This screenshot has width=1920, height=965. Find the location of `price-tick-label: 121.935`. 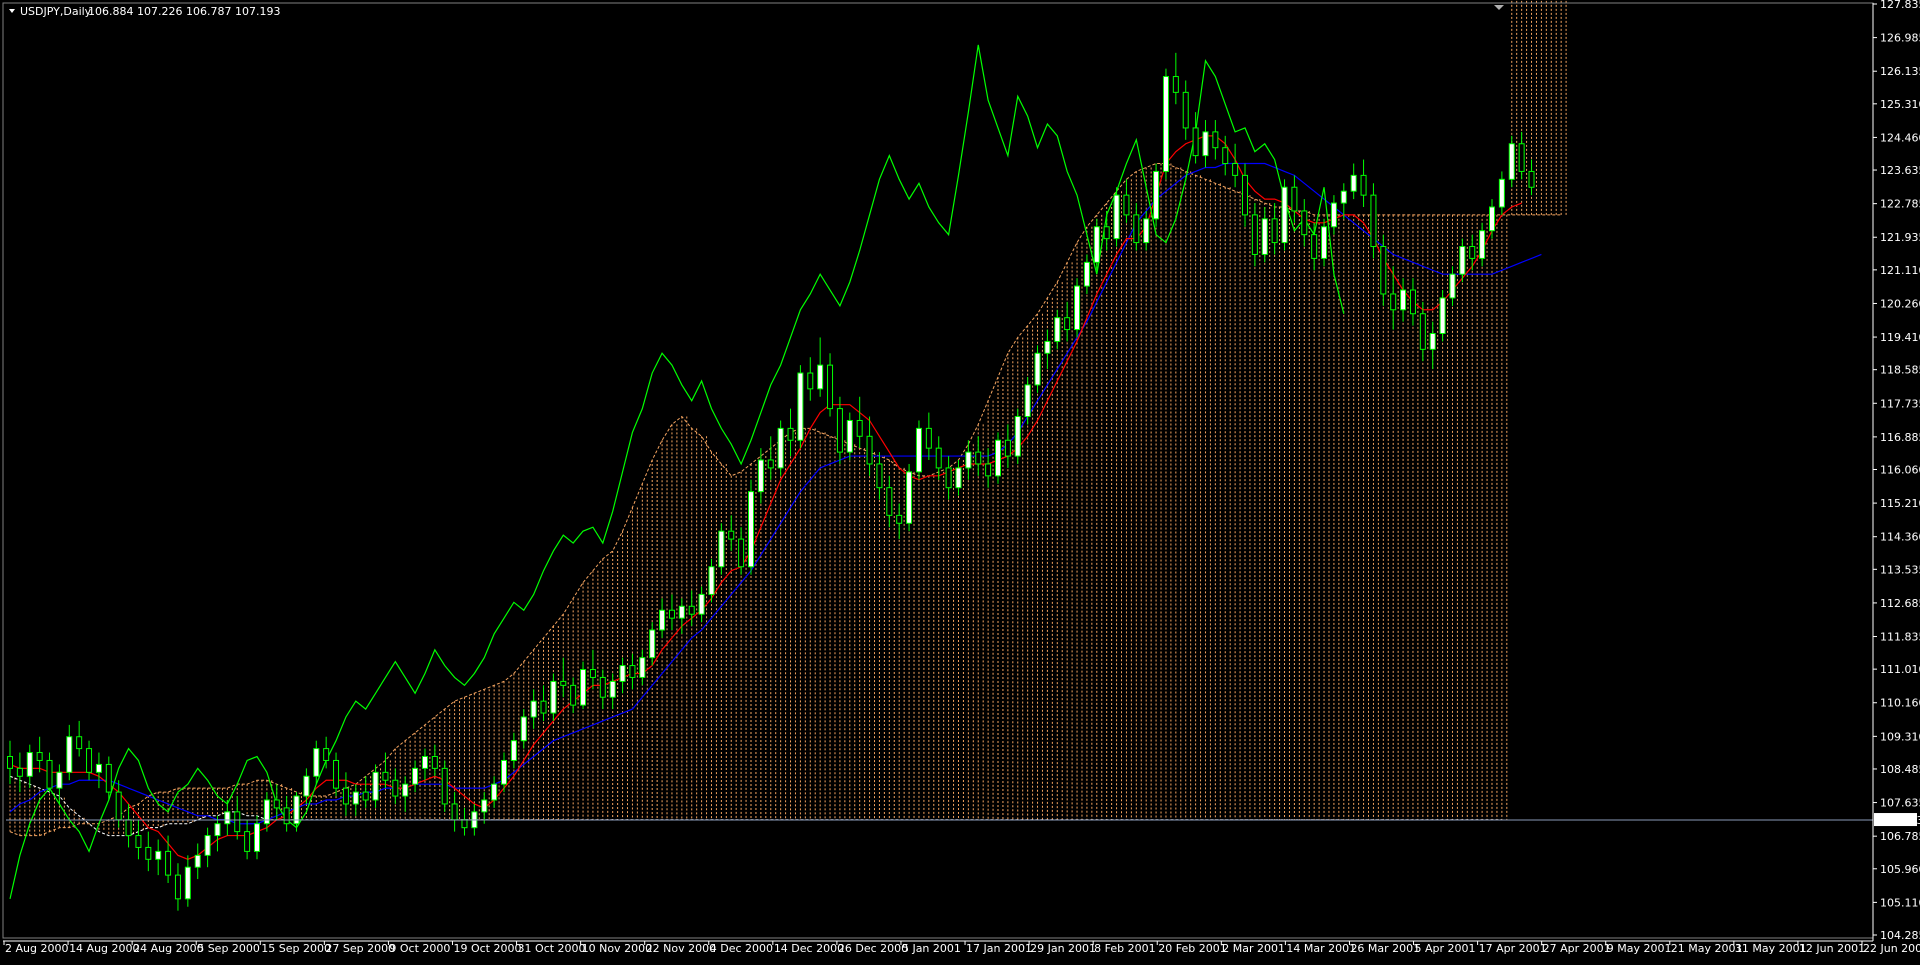

price-tick-label: 121.935 is located at coordinates (1900, 237).